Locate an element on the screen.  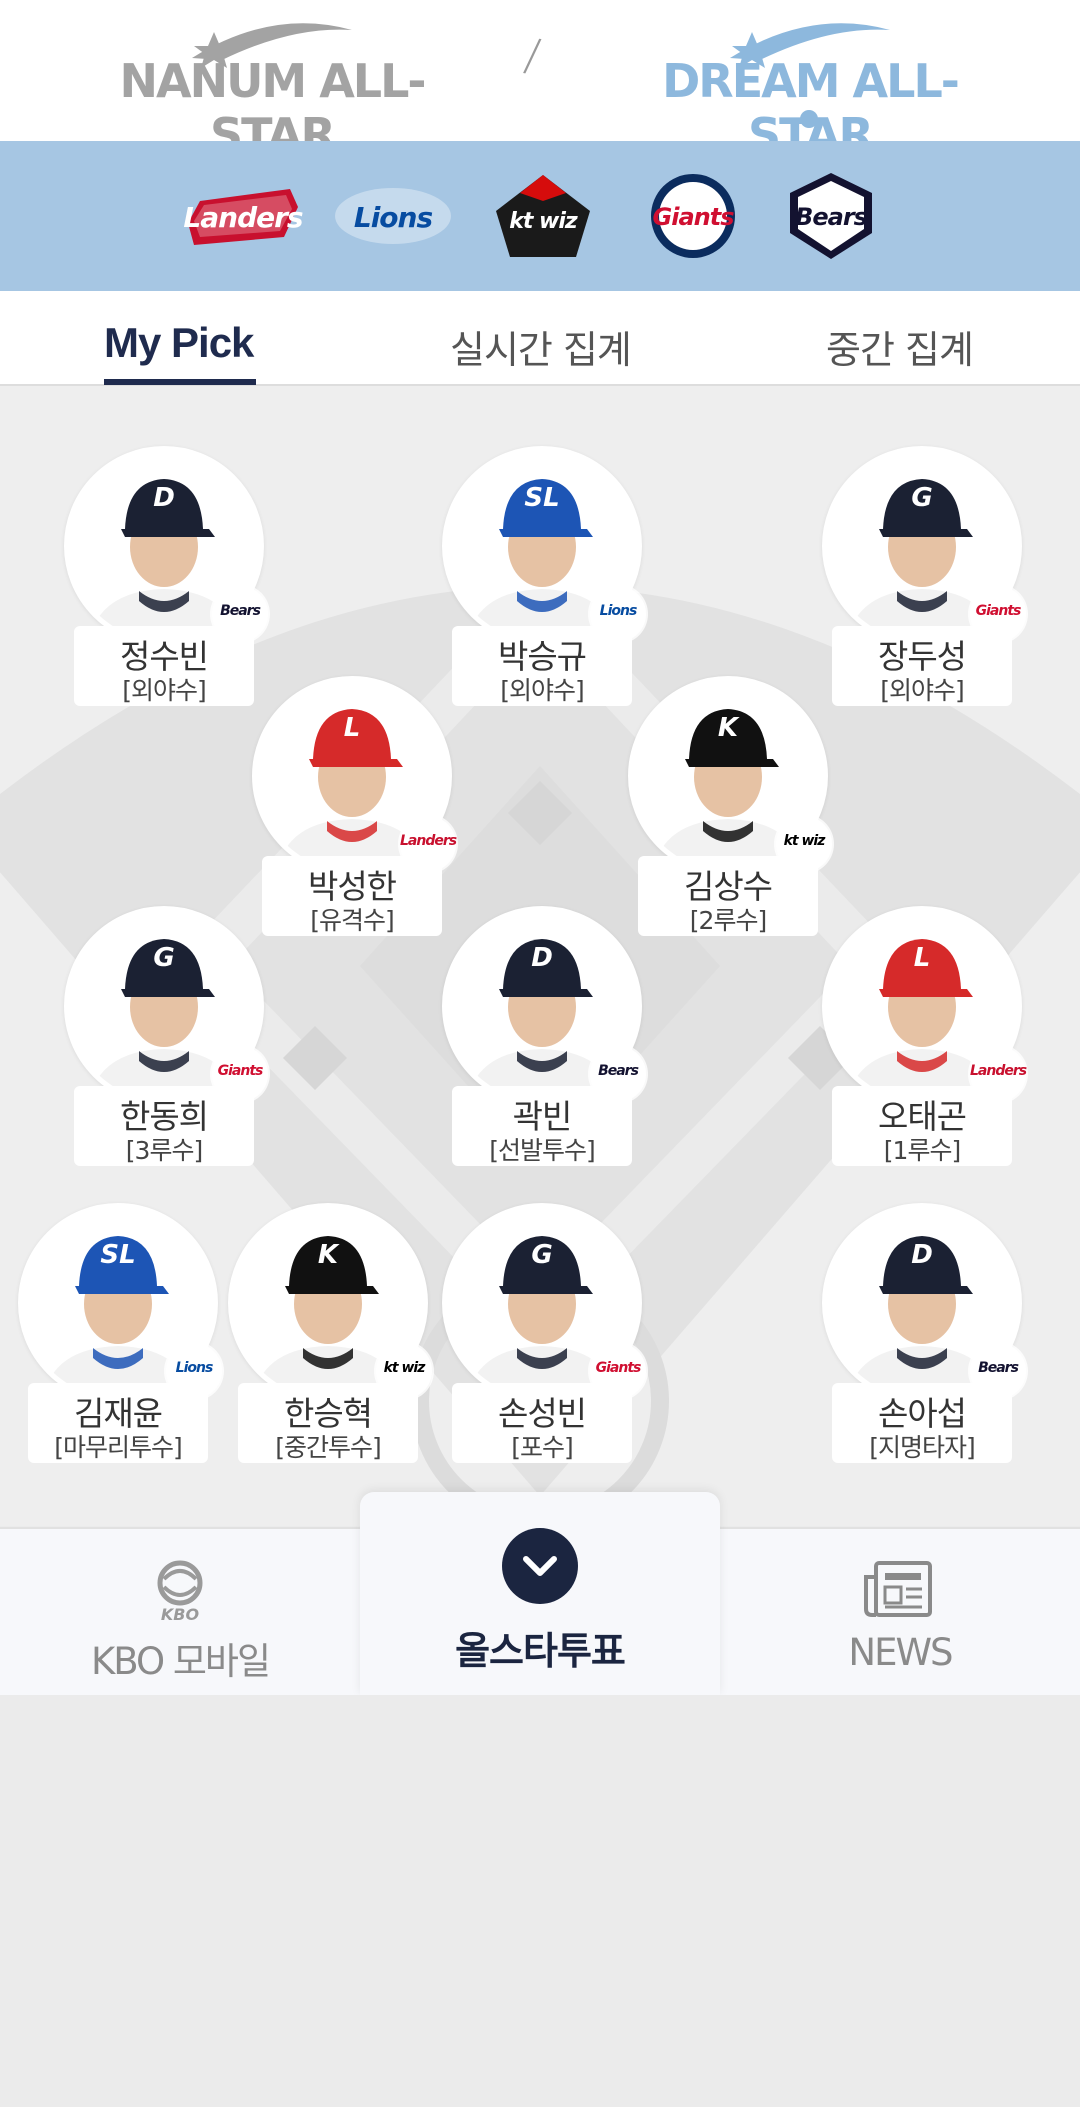
player-position: [선발투수] is located at coordinates (542, 1150).